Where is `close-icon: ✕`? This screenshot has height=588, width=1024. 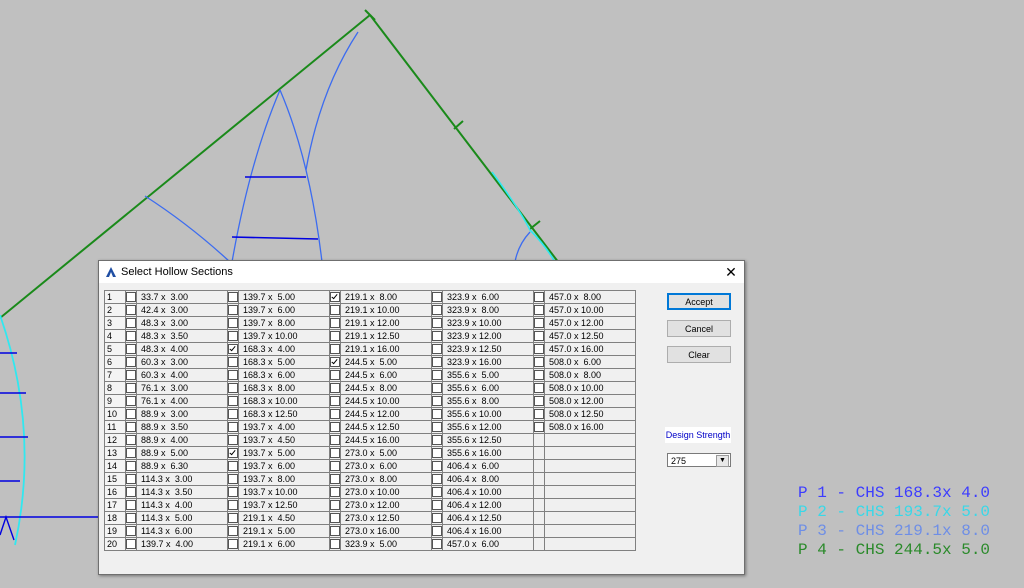
close-icon: ✕ is located at coordinates (731, 272).